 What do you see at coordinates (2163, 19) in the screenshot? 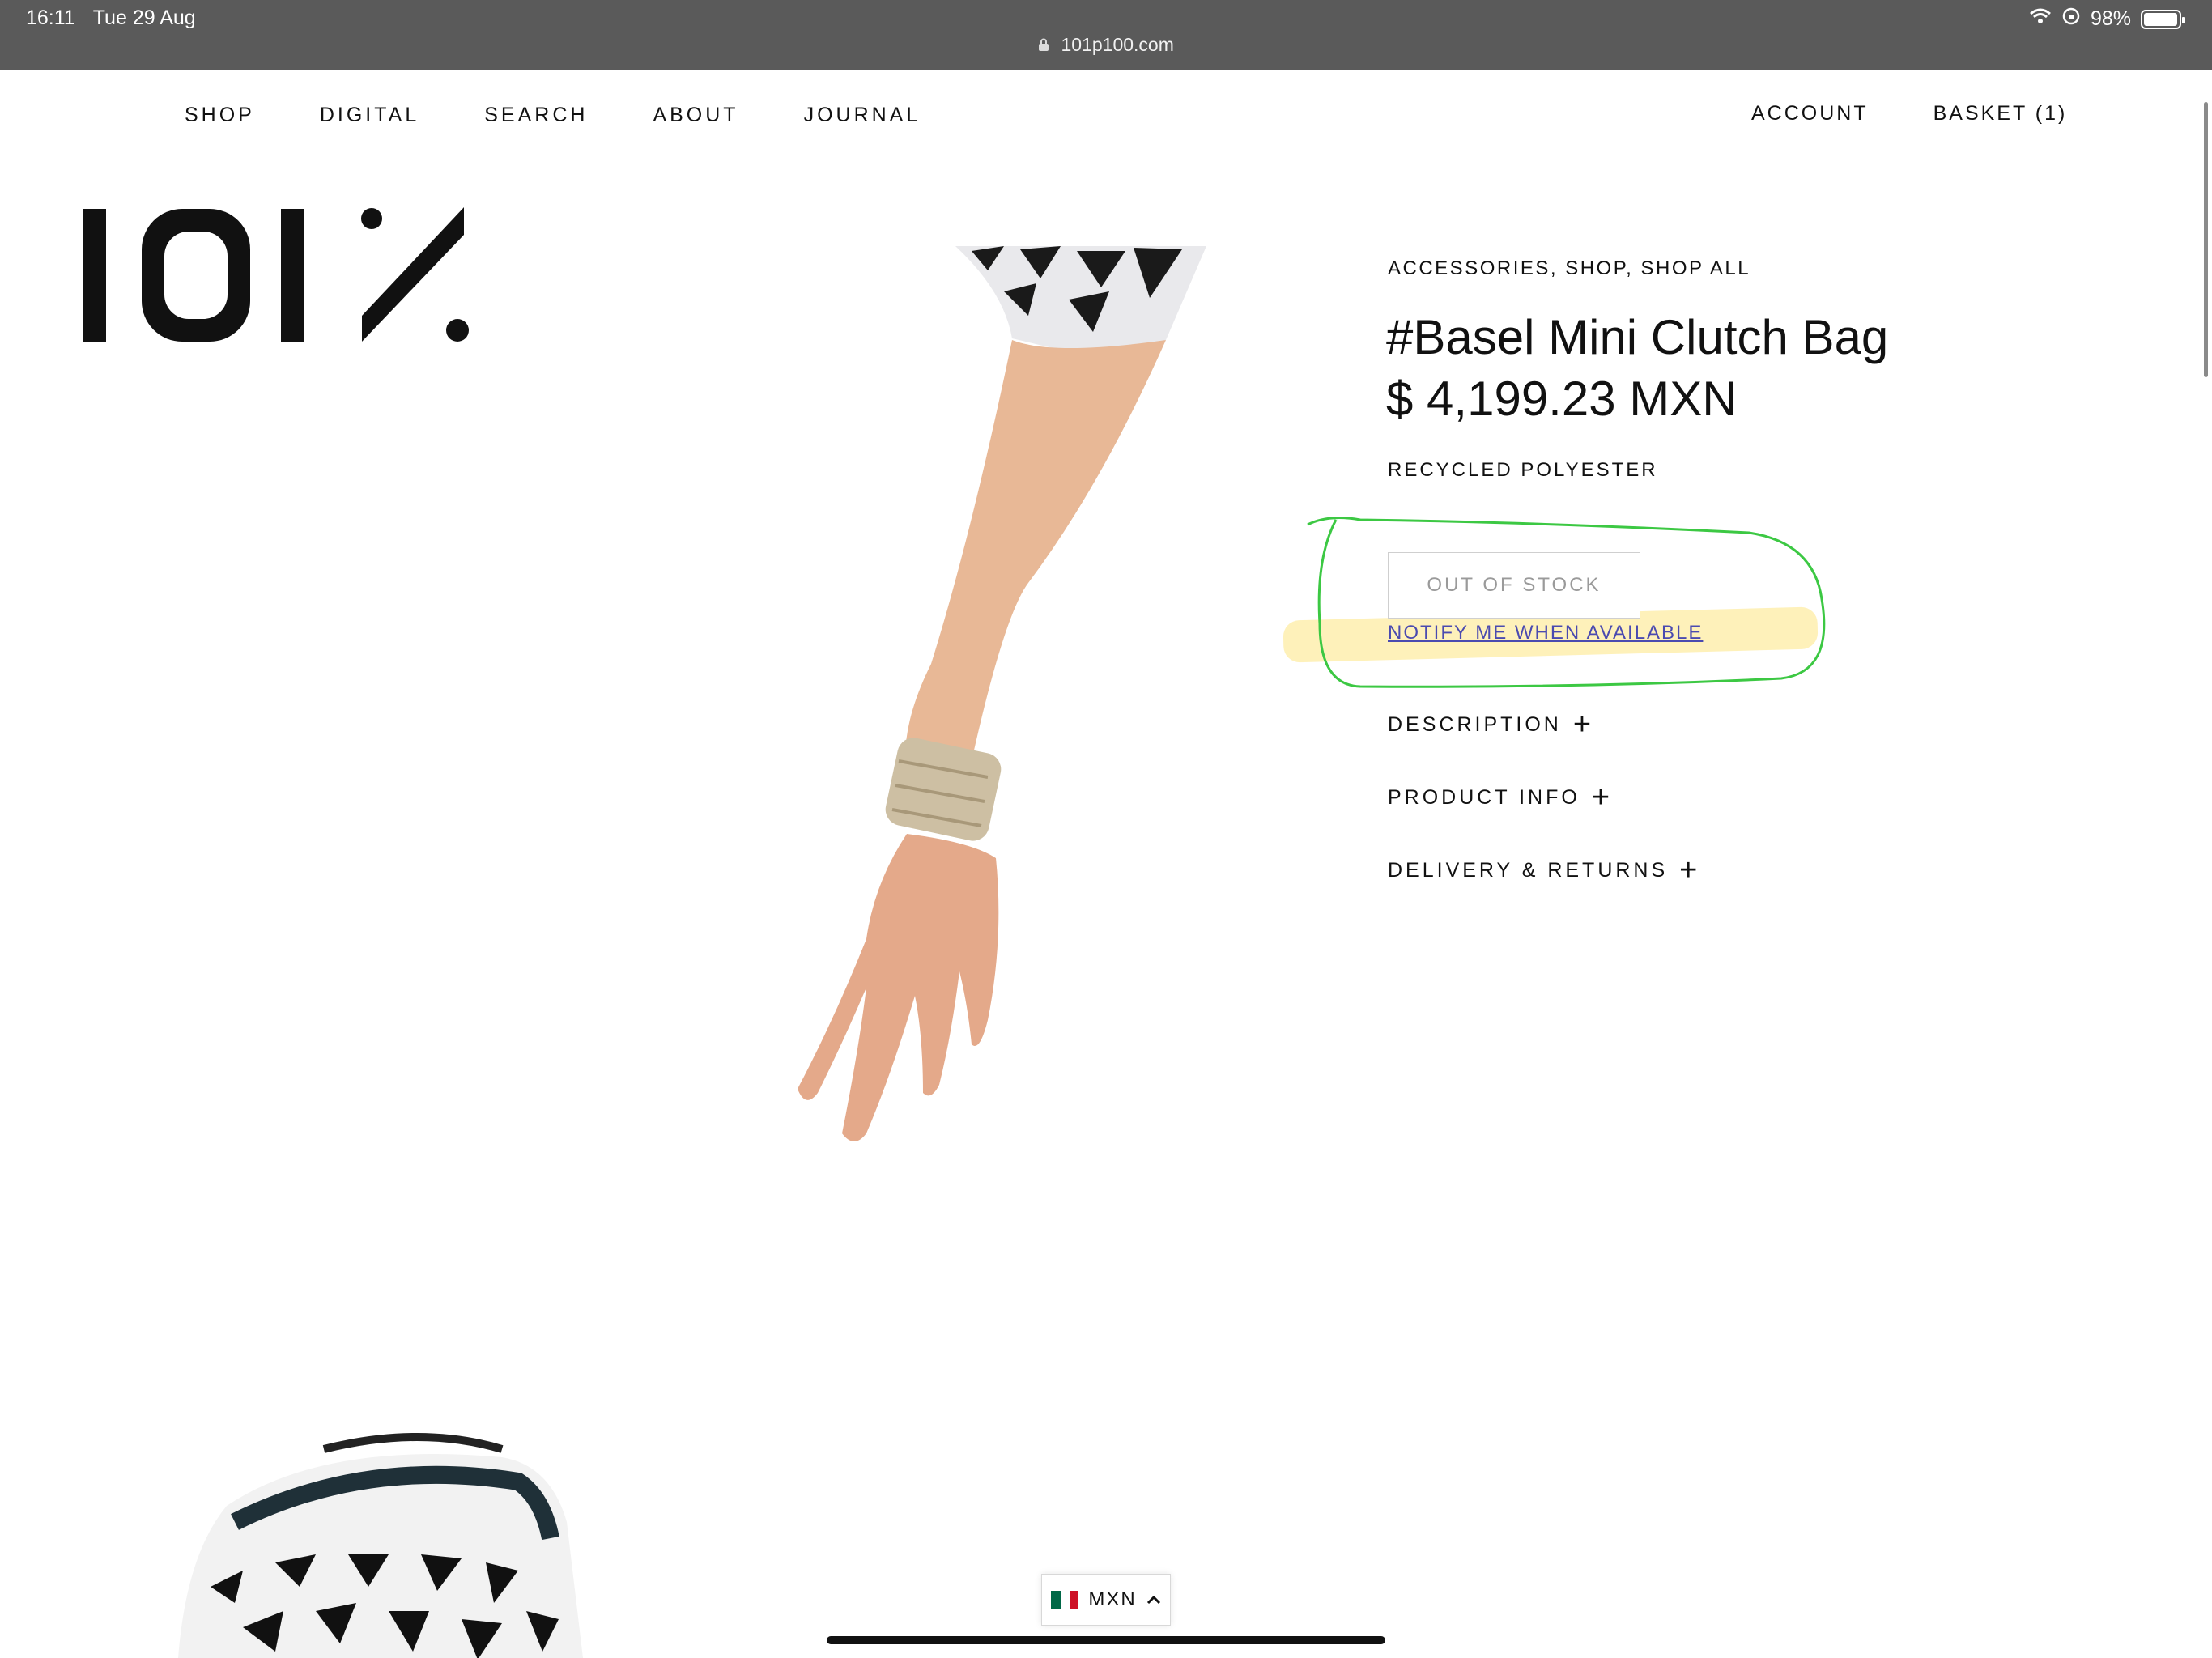
I see `battery-icon` at bounding box center [2163, 19].